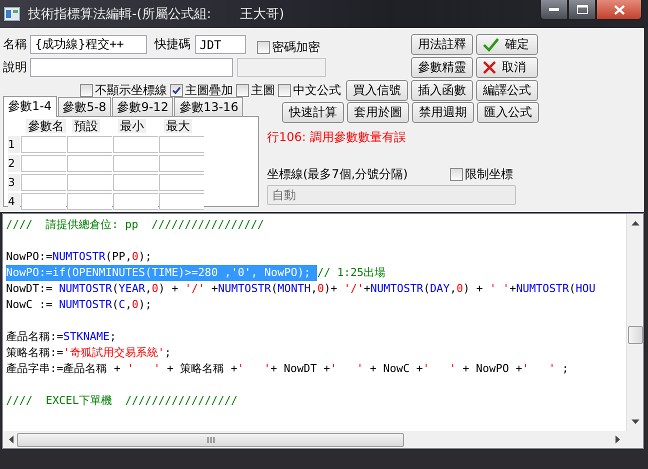 This screenshot has height=469, width=648. Describe the element at coordinates (143, 106) in the screenshot. I see `tab: 參數9-12` at that location.